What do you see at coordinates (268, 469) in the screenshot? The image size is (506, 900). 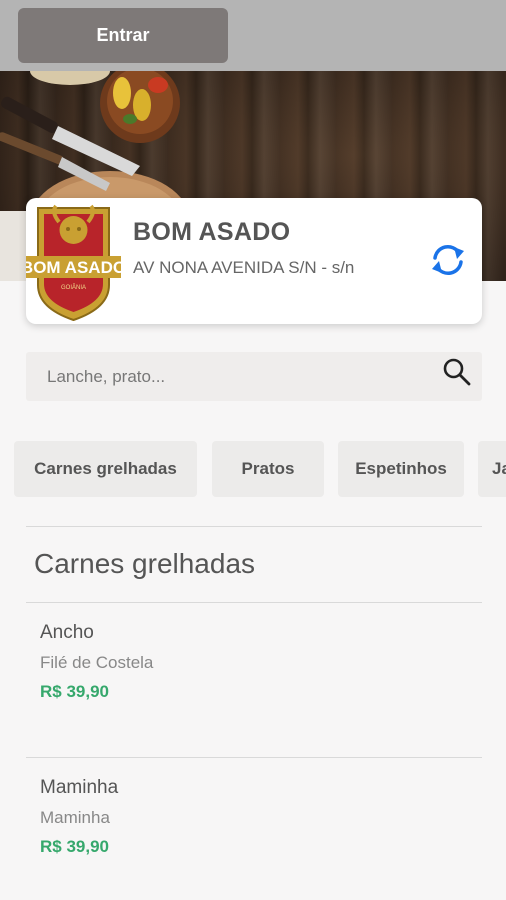 I see `category-tab-pratos: Pratos` at bounding box center [268, 469].